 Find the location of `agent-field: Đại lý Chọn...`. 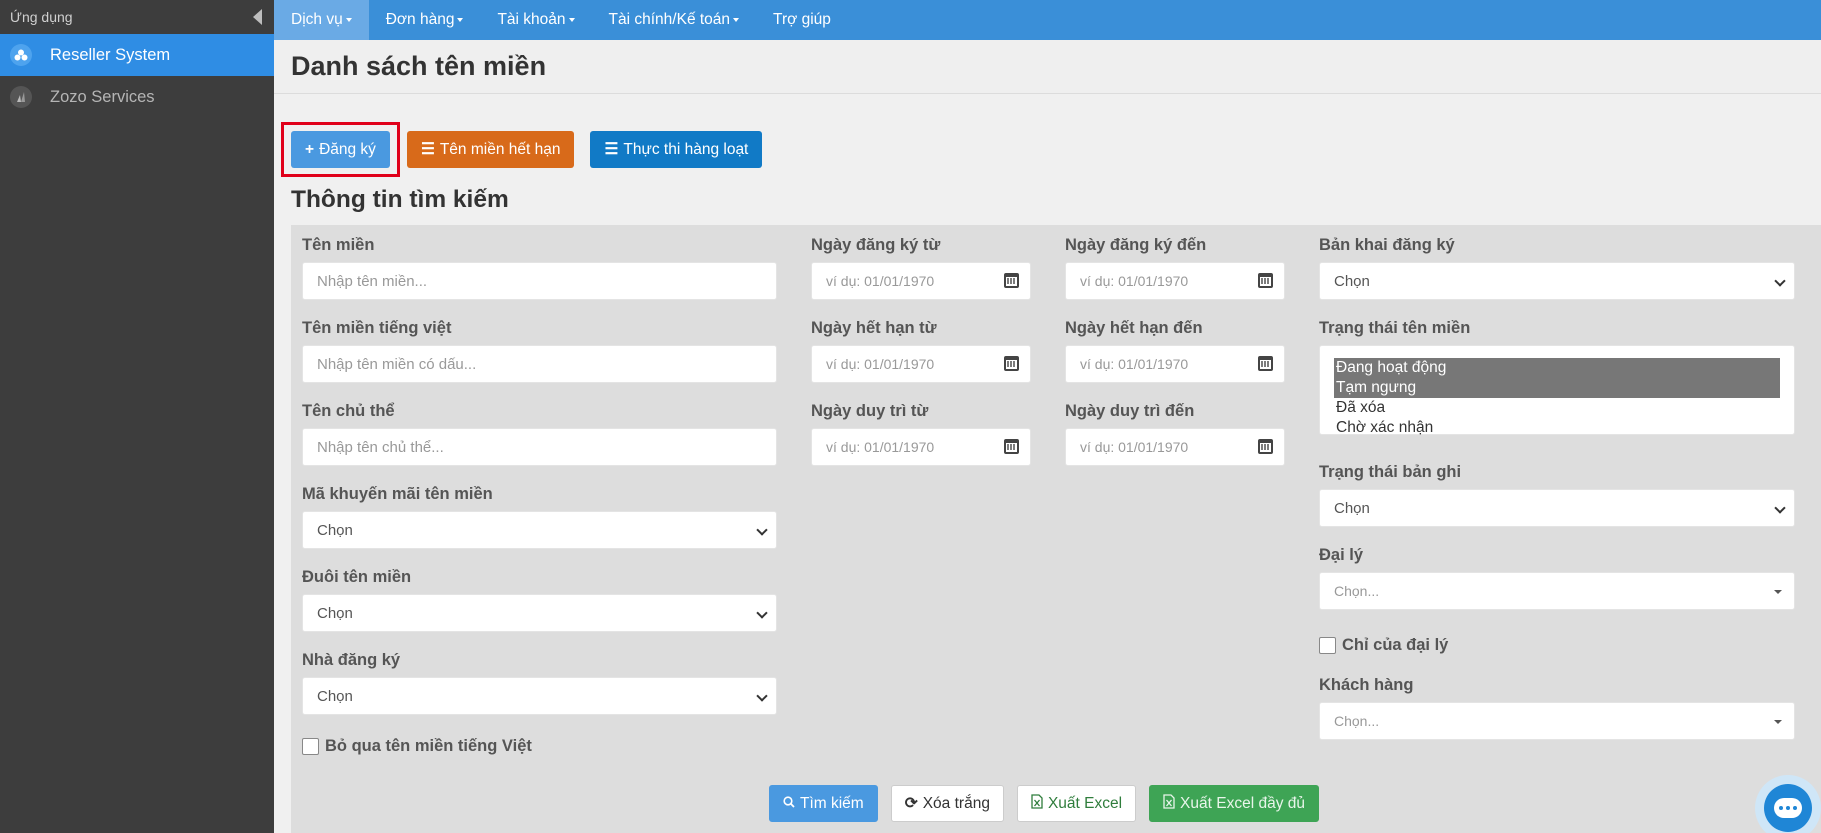

agent-field: Đại lý Chọn... is located at coordinates (1557, 578).